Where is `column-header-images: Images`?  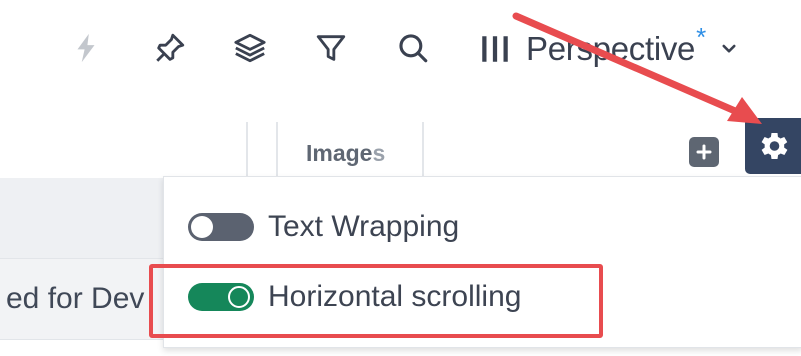 column-header-images: Images is located at coordinates (345, 153).